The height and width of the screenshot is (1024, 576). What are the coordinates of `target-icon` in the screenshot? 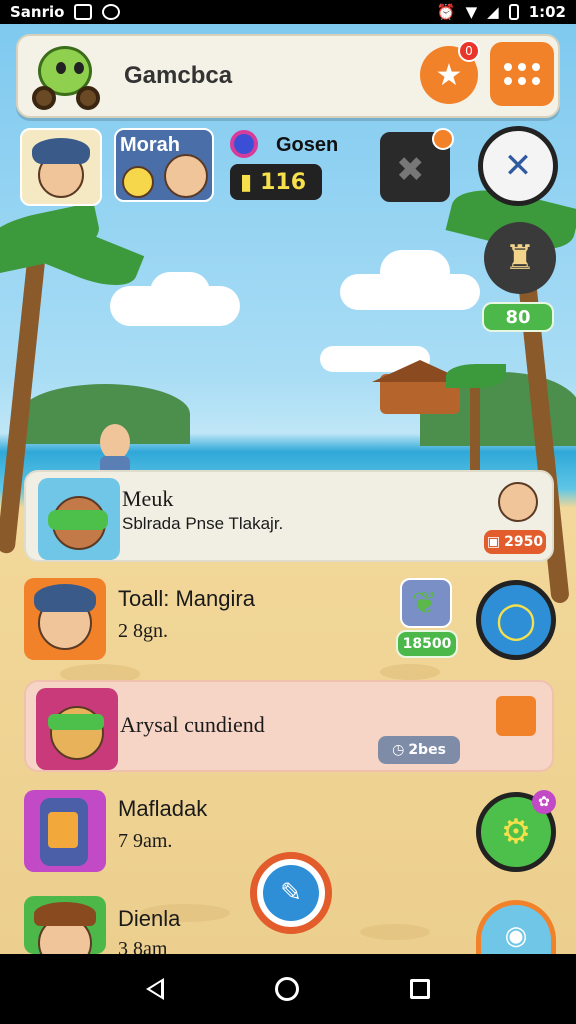 It's located at (244, 144).